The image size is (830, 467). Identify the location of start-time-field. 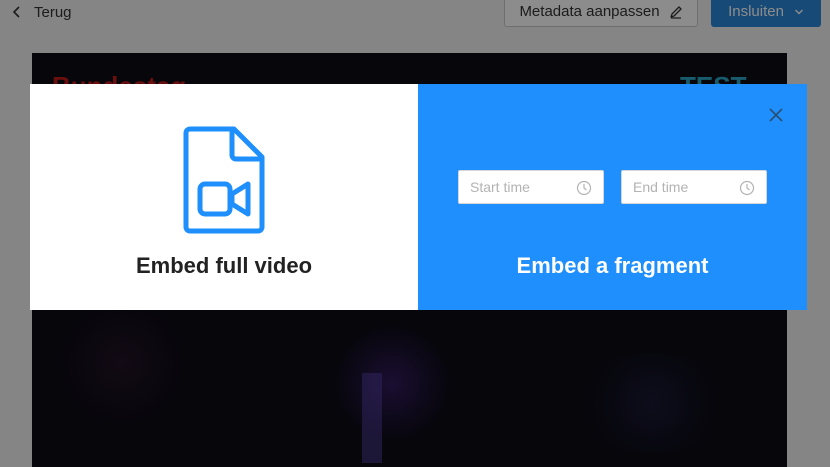
(531, 187).